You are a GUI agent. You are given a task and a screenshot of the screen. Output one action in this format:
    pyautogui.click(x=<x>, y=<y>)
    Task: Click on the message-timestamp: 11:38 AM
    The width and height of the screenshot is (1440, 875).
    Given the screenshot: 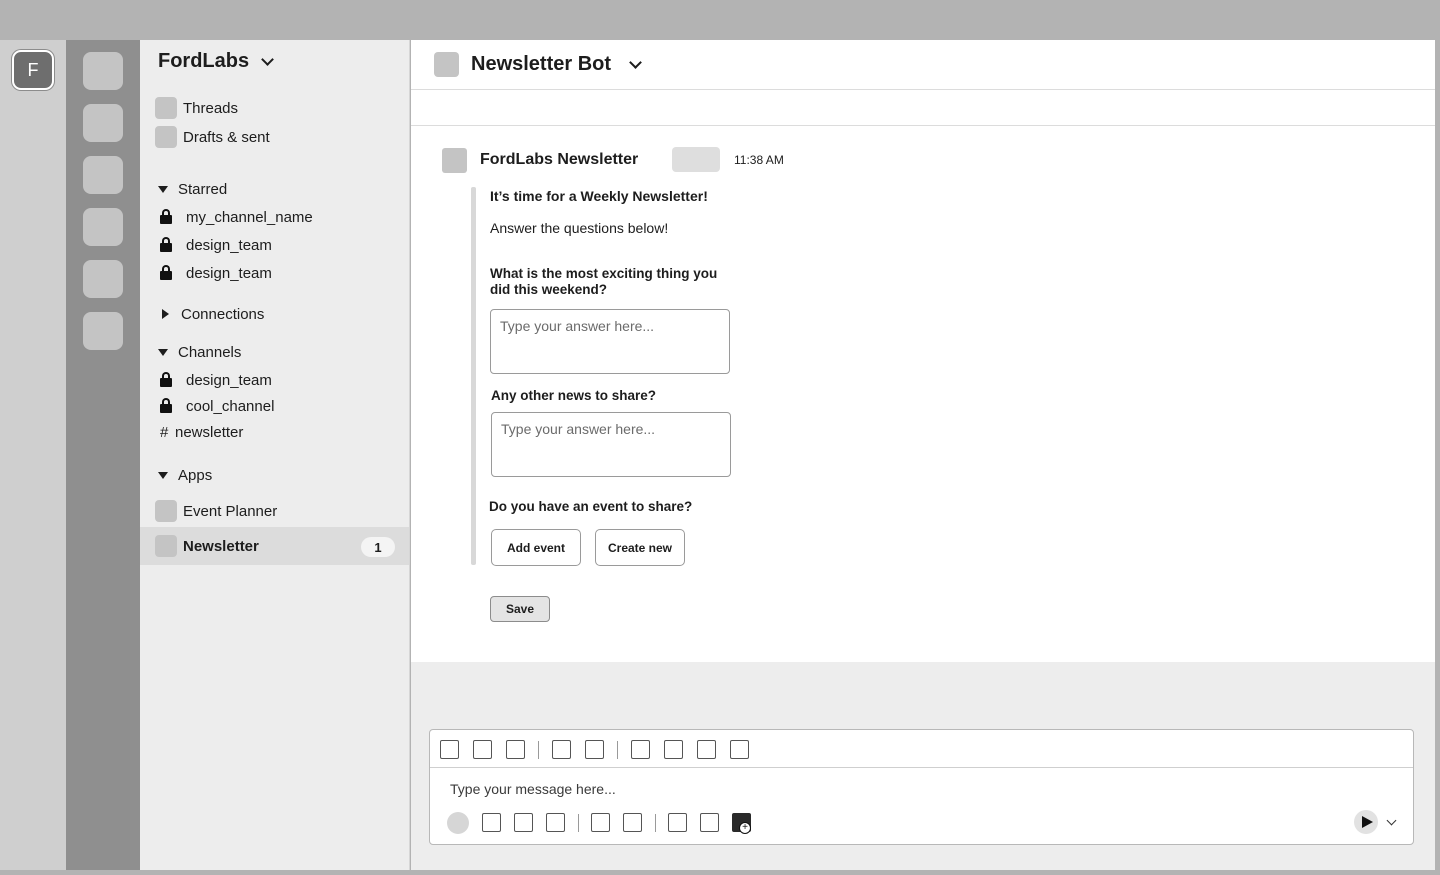 What is the action you would take?
    pyautogui.click(x=759, y=160)
    